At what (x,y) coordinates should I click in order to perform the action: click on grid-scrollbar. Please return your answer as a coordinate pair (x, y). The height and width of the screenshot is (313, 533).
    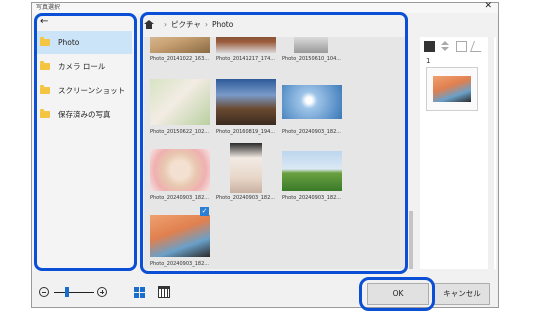
    Looking at the image, I should click on (411, 153).